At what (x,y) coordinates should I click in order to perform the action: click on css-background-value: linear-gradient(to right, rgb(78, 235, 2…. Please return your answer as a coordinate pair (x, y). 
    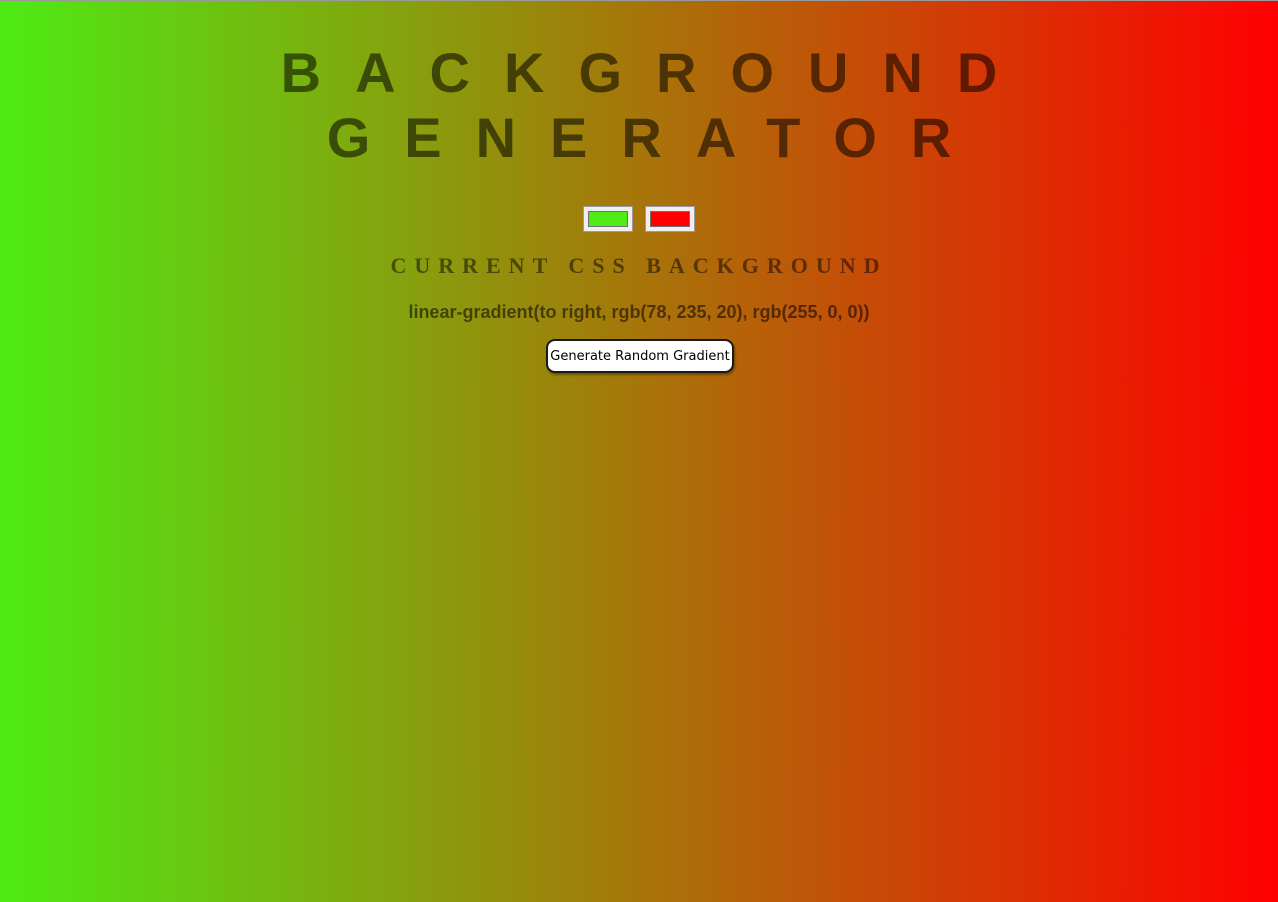
    Looking at the image, I should click on (639, 312).